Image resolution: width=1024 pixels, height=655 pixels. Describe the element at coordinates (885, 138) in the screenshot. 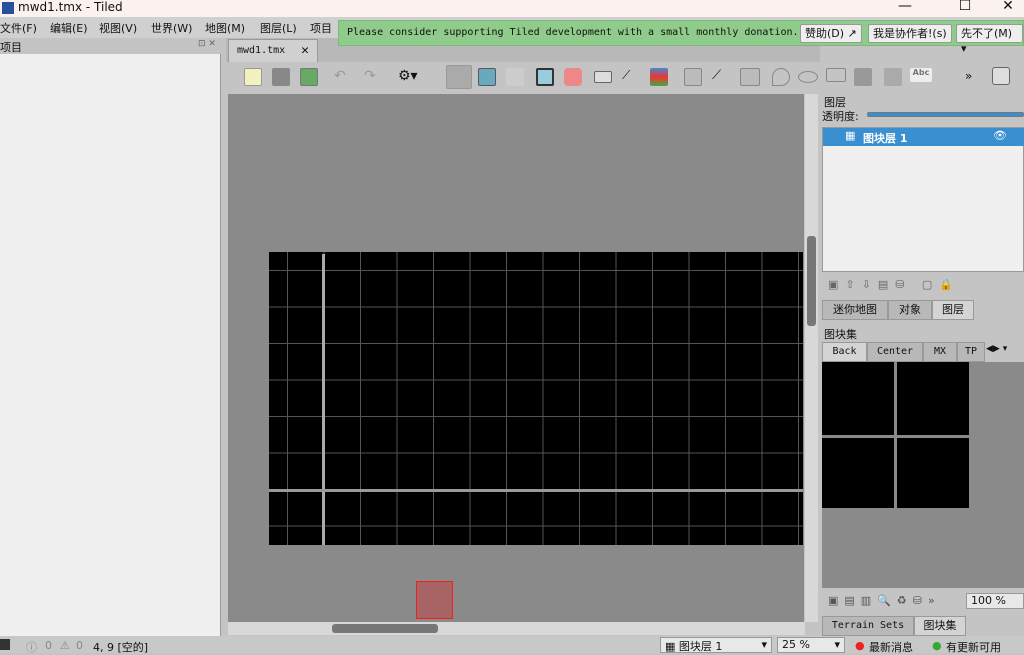

I see `layer-name: 图块层 1` at that location.